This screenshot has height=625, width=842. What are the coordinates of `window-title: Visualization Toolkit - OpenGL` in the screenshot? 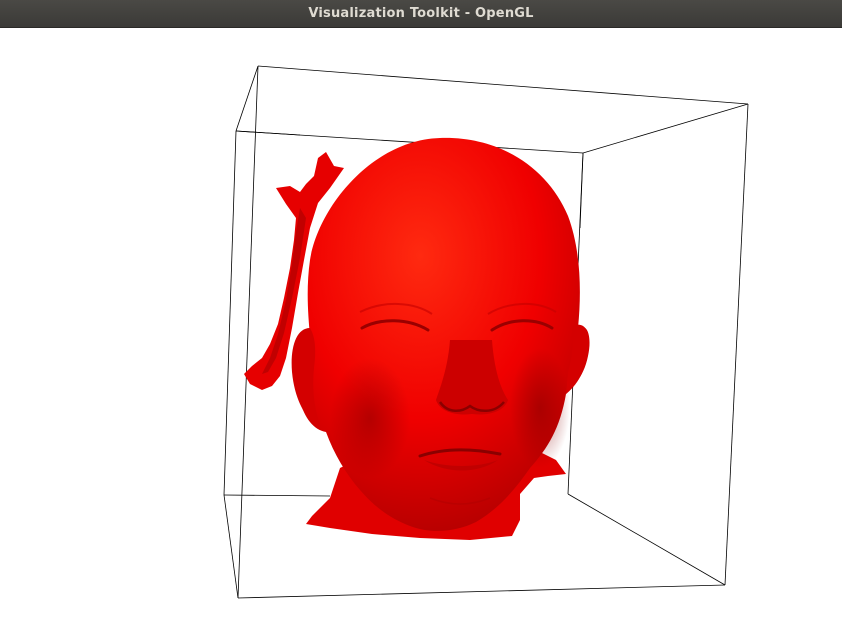 It's located at (421, 13).